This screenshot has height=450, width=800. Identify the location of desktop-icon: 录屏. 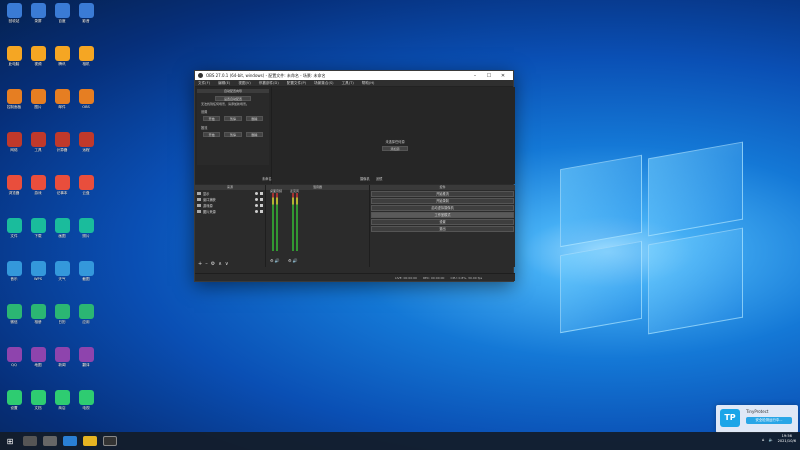
(38, 13).